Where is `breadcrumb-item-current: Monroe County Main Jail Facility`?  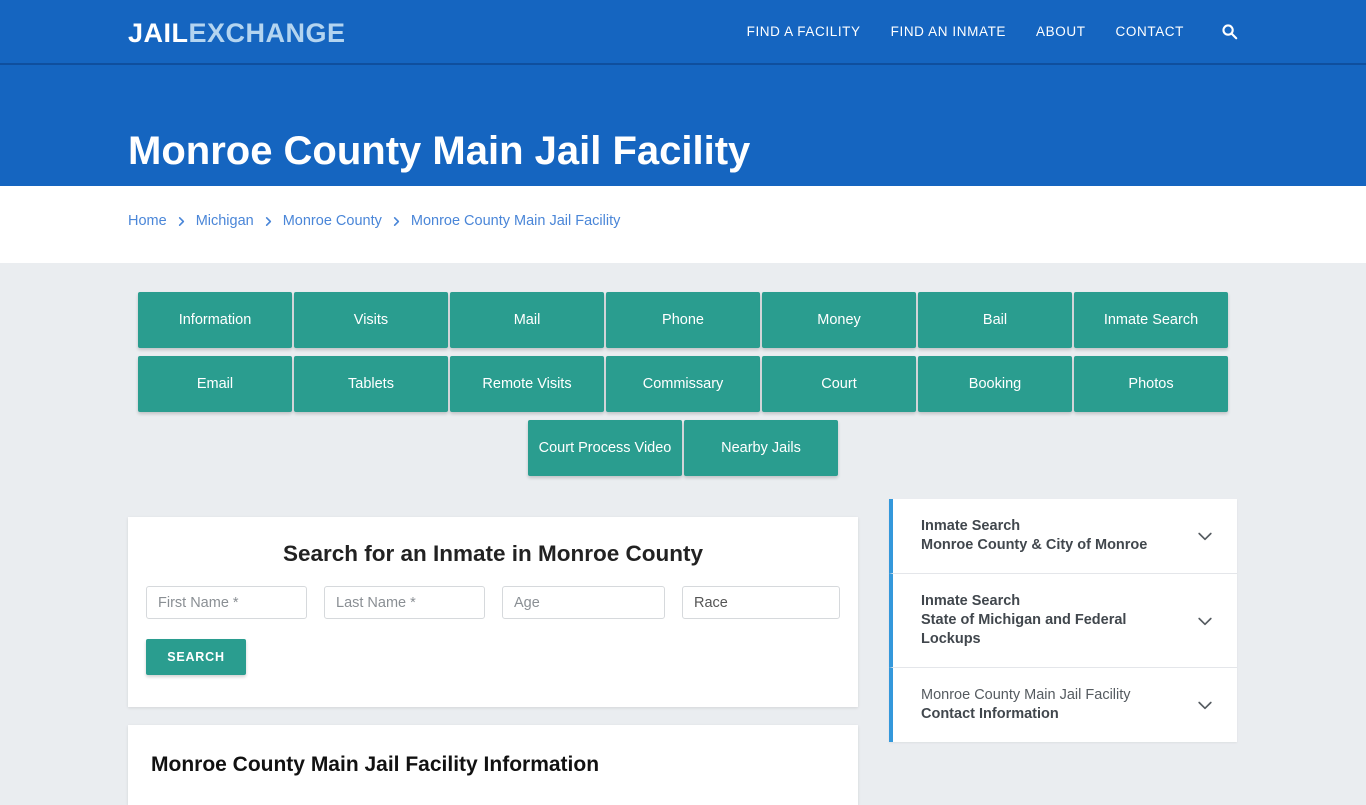 breadcrumb-item-current: Monroe County Main Jail Facility is located at coordinates (515, 221).